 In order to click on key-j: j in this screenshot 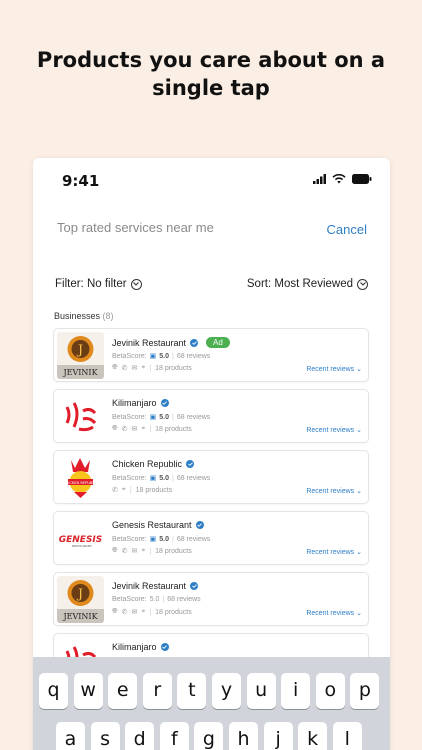, I will do `click(278, 736)`.